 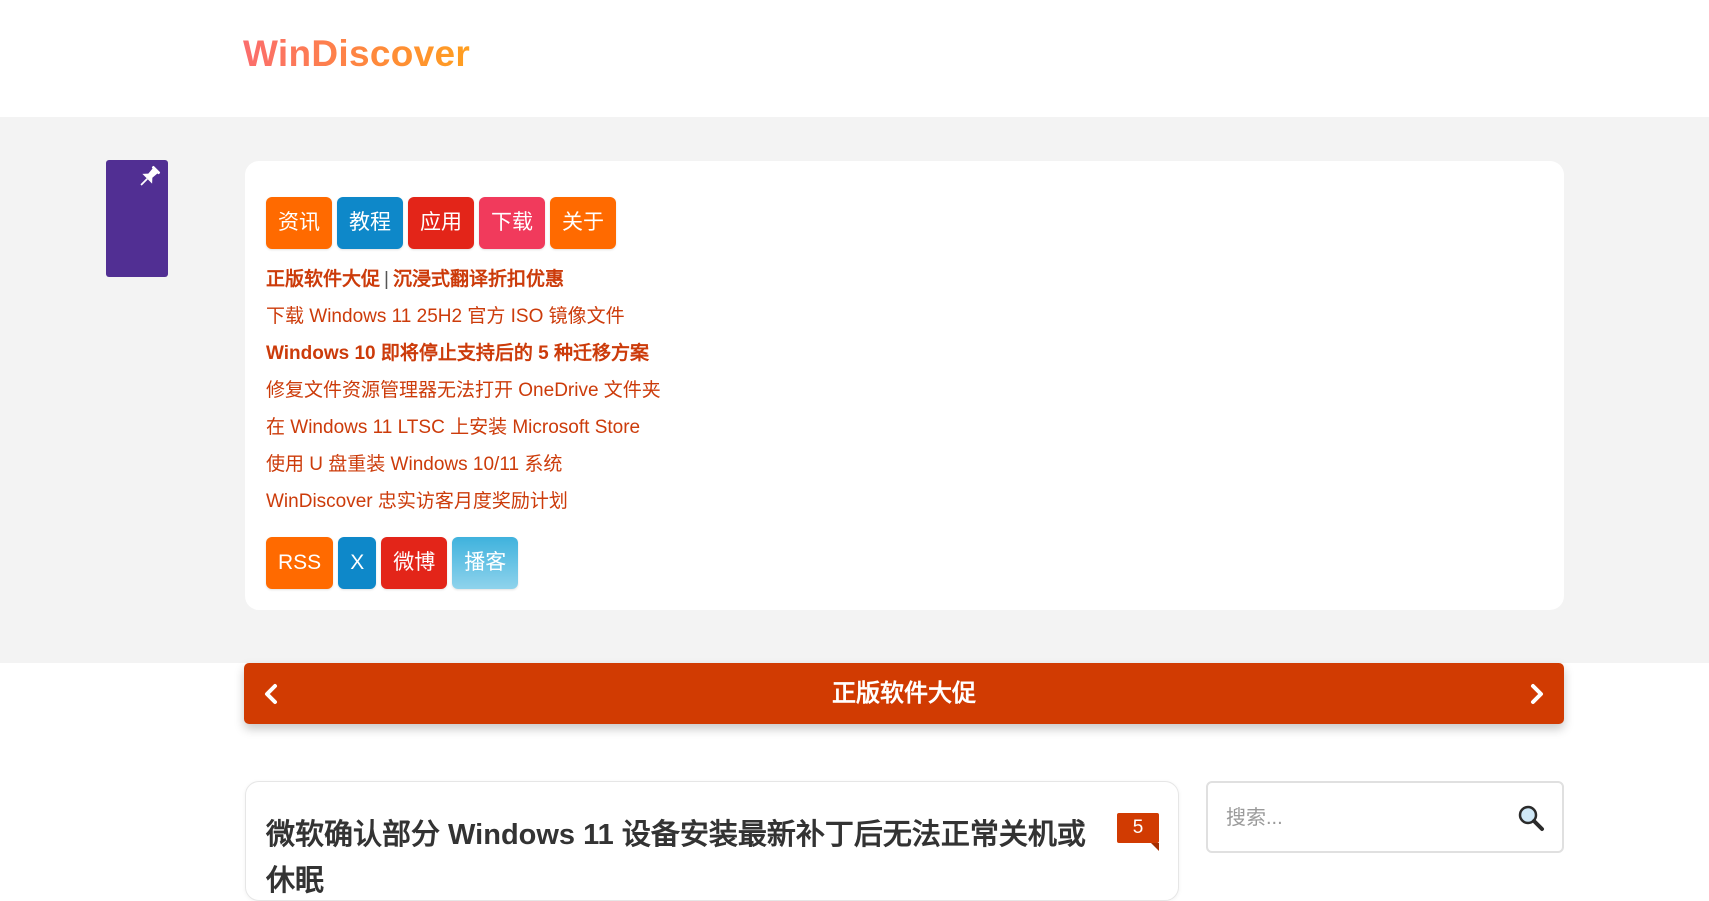 What do you see at coordinates (137, 218) in the screenshot?
I see `pinned-tab` at bounding box center [137, 218].